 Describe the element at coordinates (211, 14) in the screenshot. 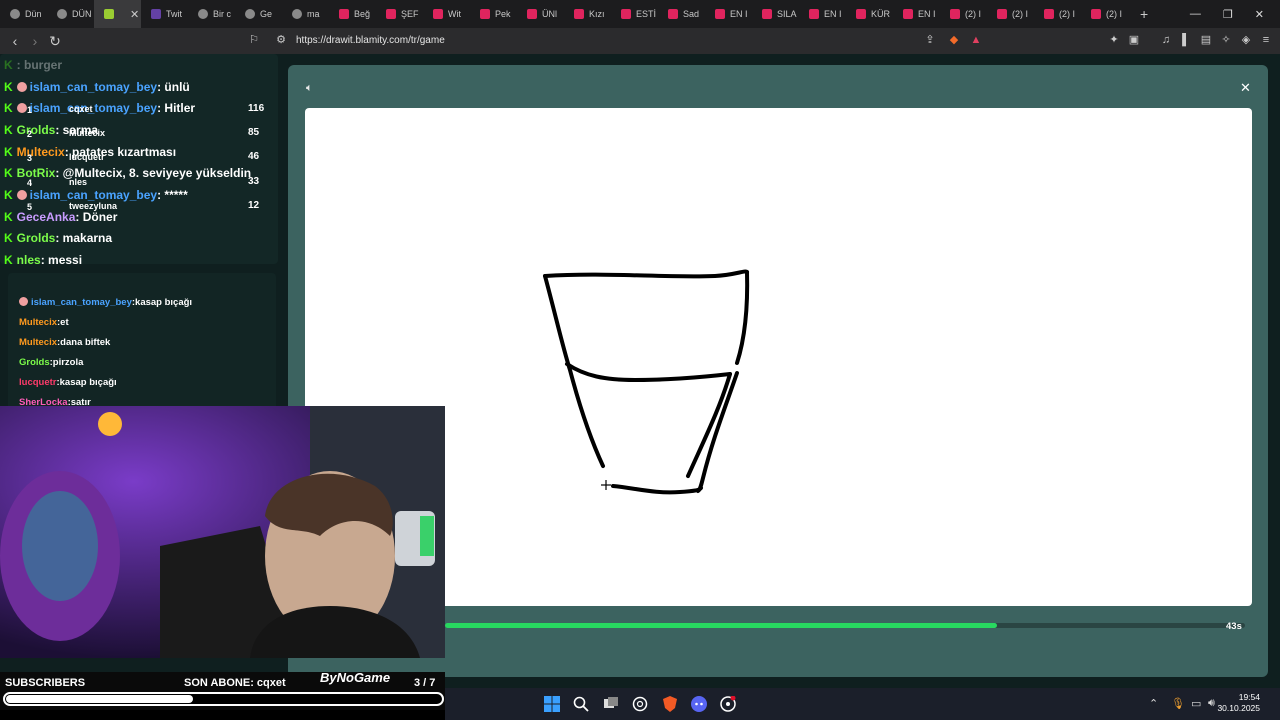

I see `tab-4: Bir c` at that location.